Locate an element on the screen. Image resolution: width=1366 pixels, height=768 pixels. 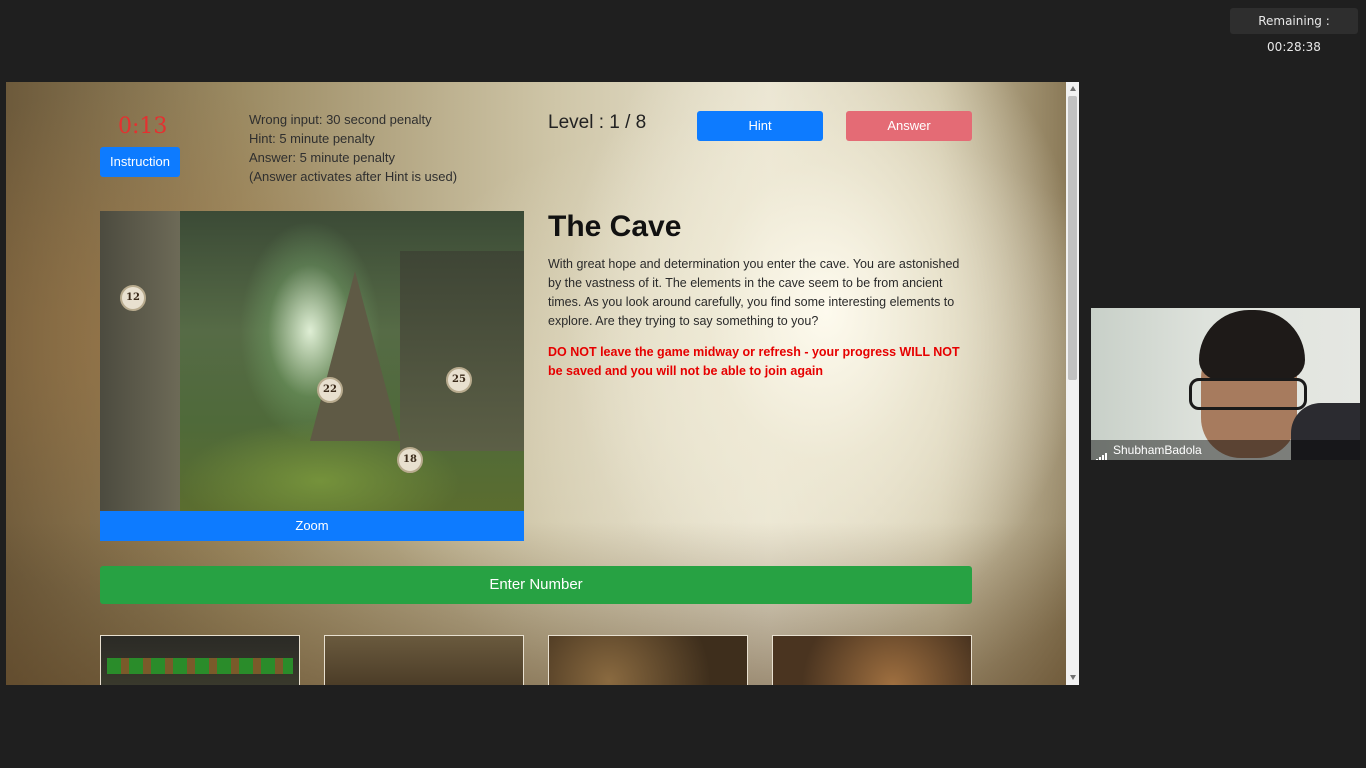
cave-image: 12 22 25 18 is located at coordinates (312, 361).